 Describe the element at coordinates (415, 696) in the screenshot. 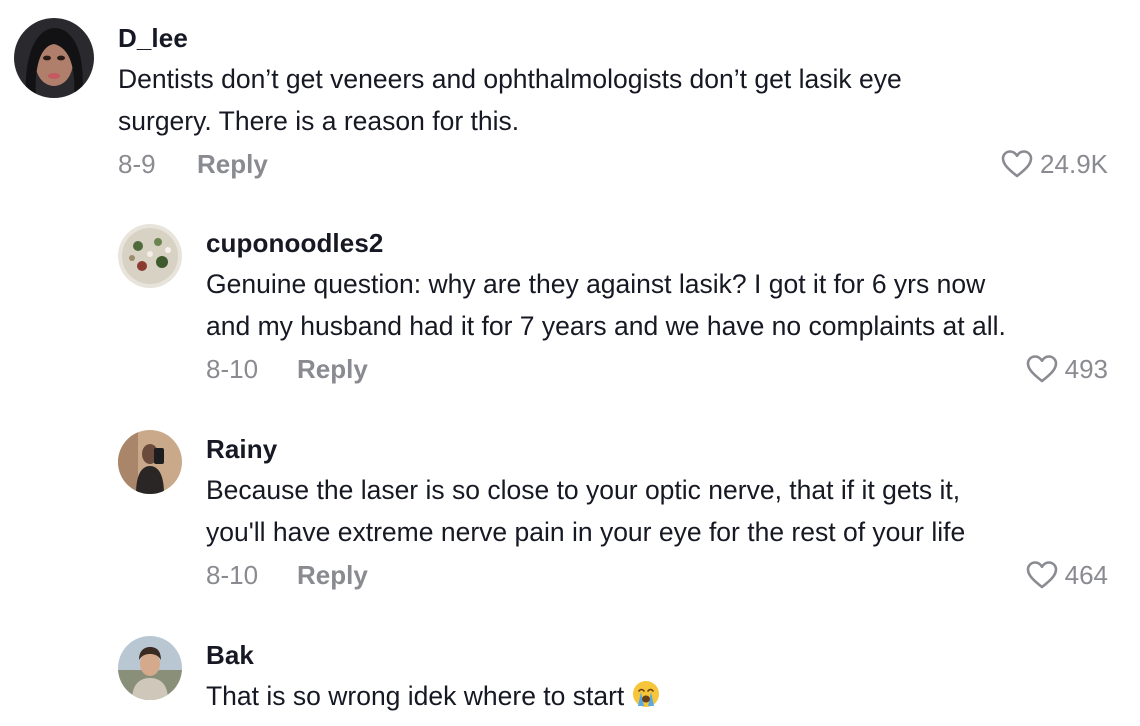

I see `comment-text-line: That is so wrong idek where to start` at that location.